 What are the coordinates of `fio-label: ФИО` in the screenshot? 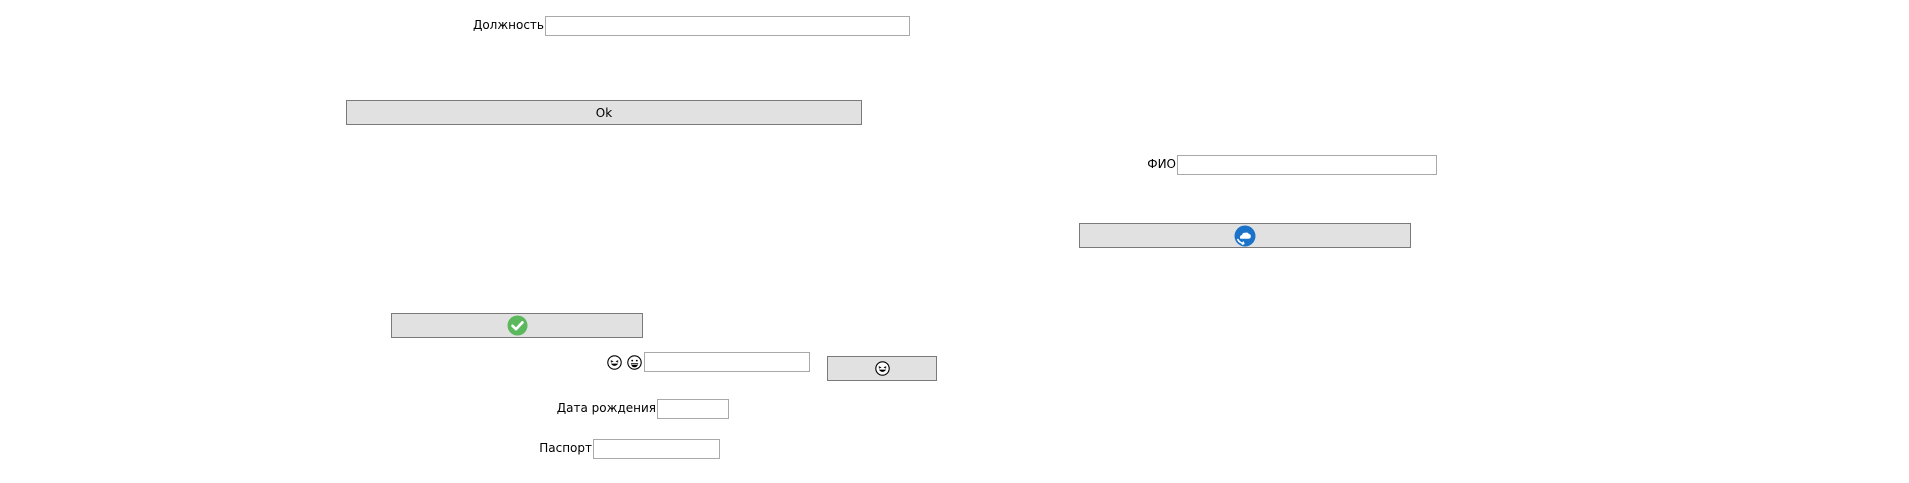 It's located at (1161, 164).